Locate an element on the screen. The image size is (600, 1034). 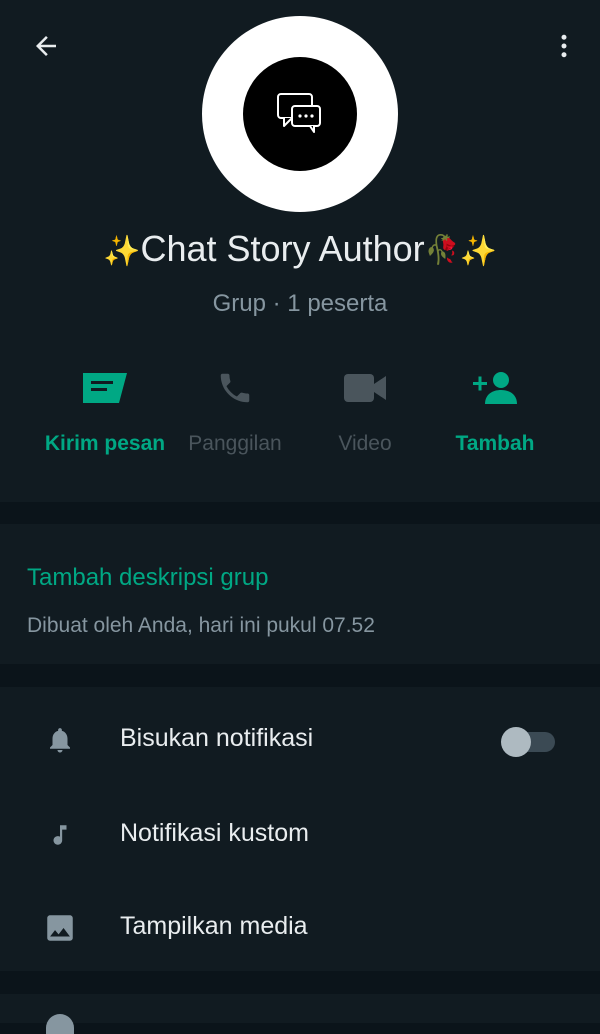
add-participant-label: Tambah is located at coordinates (495, 443).